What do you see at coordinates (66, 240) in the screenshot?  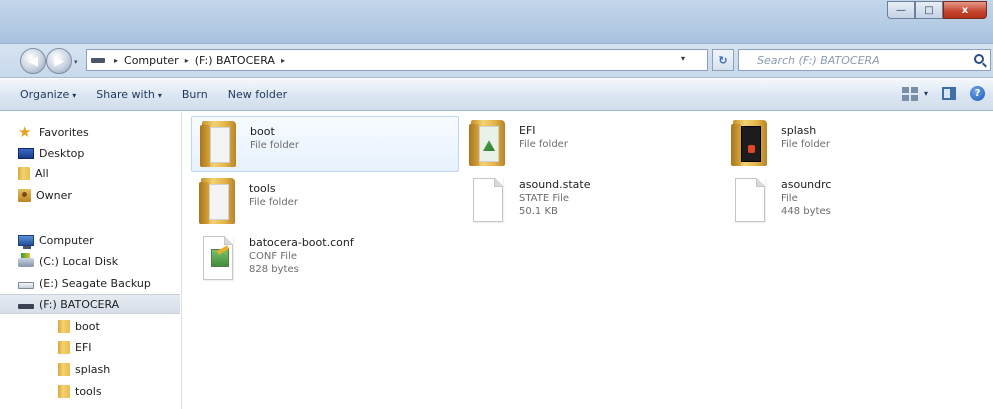 I see `nav-label: Computer` at bounding box center [66, 240].